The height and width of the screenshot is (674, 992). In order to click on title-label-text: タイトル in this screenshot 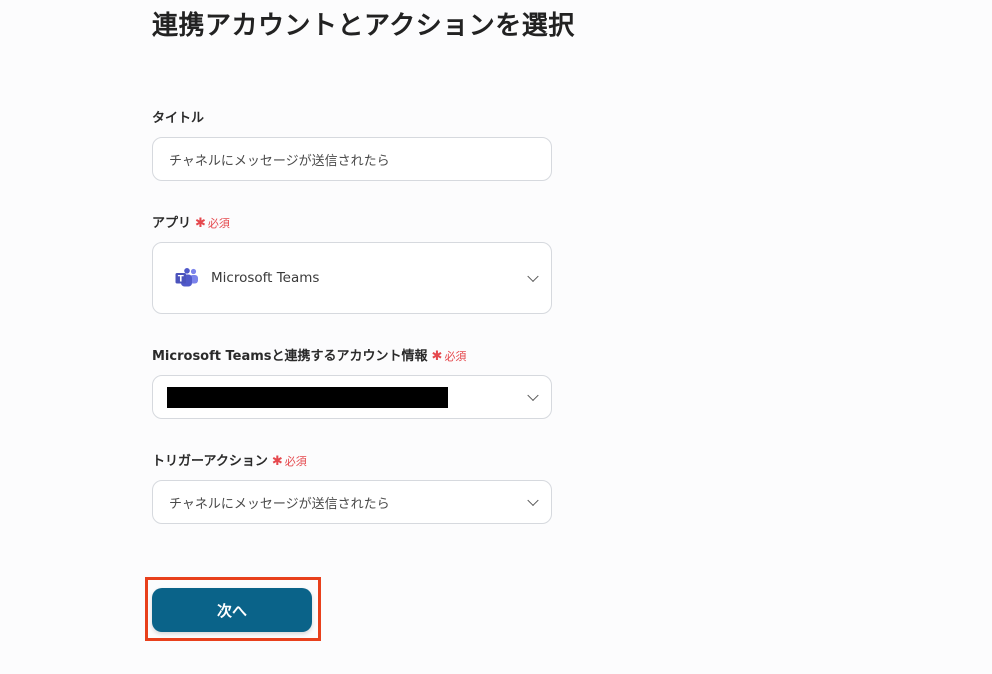, I will do `click(178, 118)`.